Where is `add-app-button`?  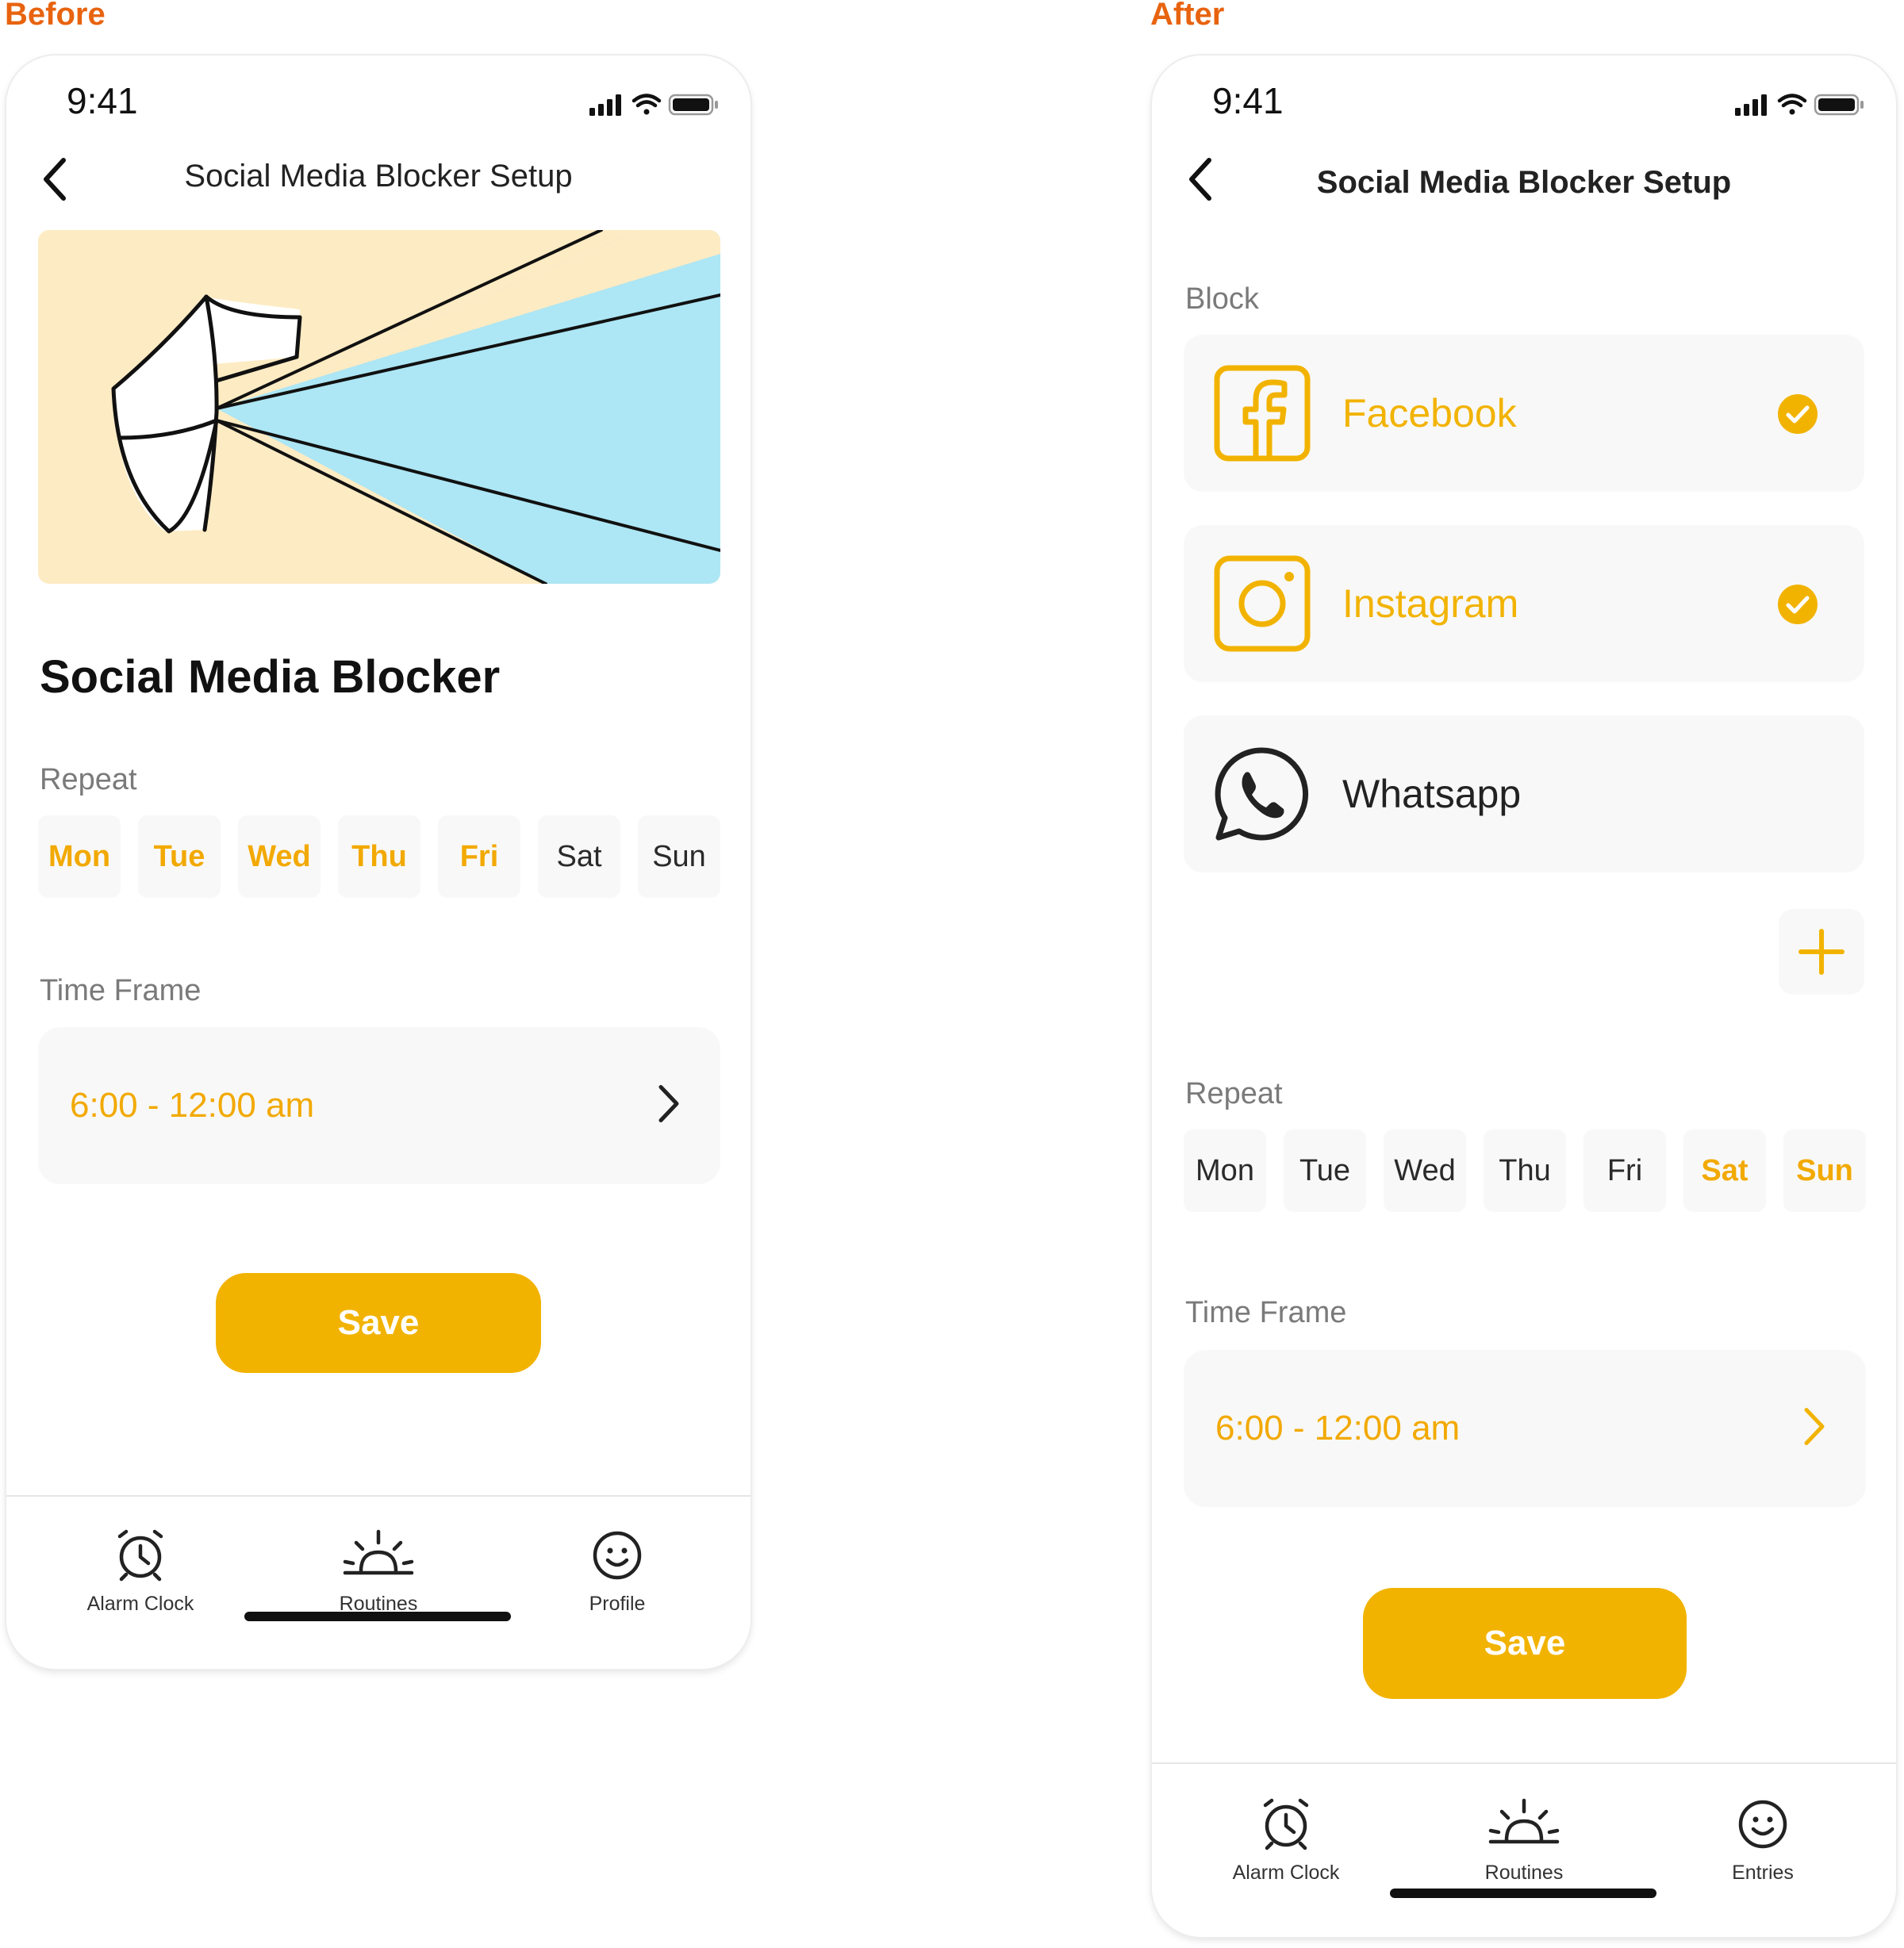 add-app-button is located at coordinates (1821, 952).